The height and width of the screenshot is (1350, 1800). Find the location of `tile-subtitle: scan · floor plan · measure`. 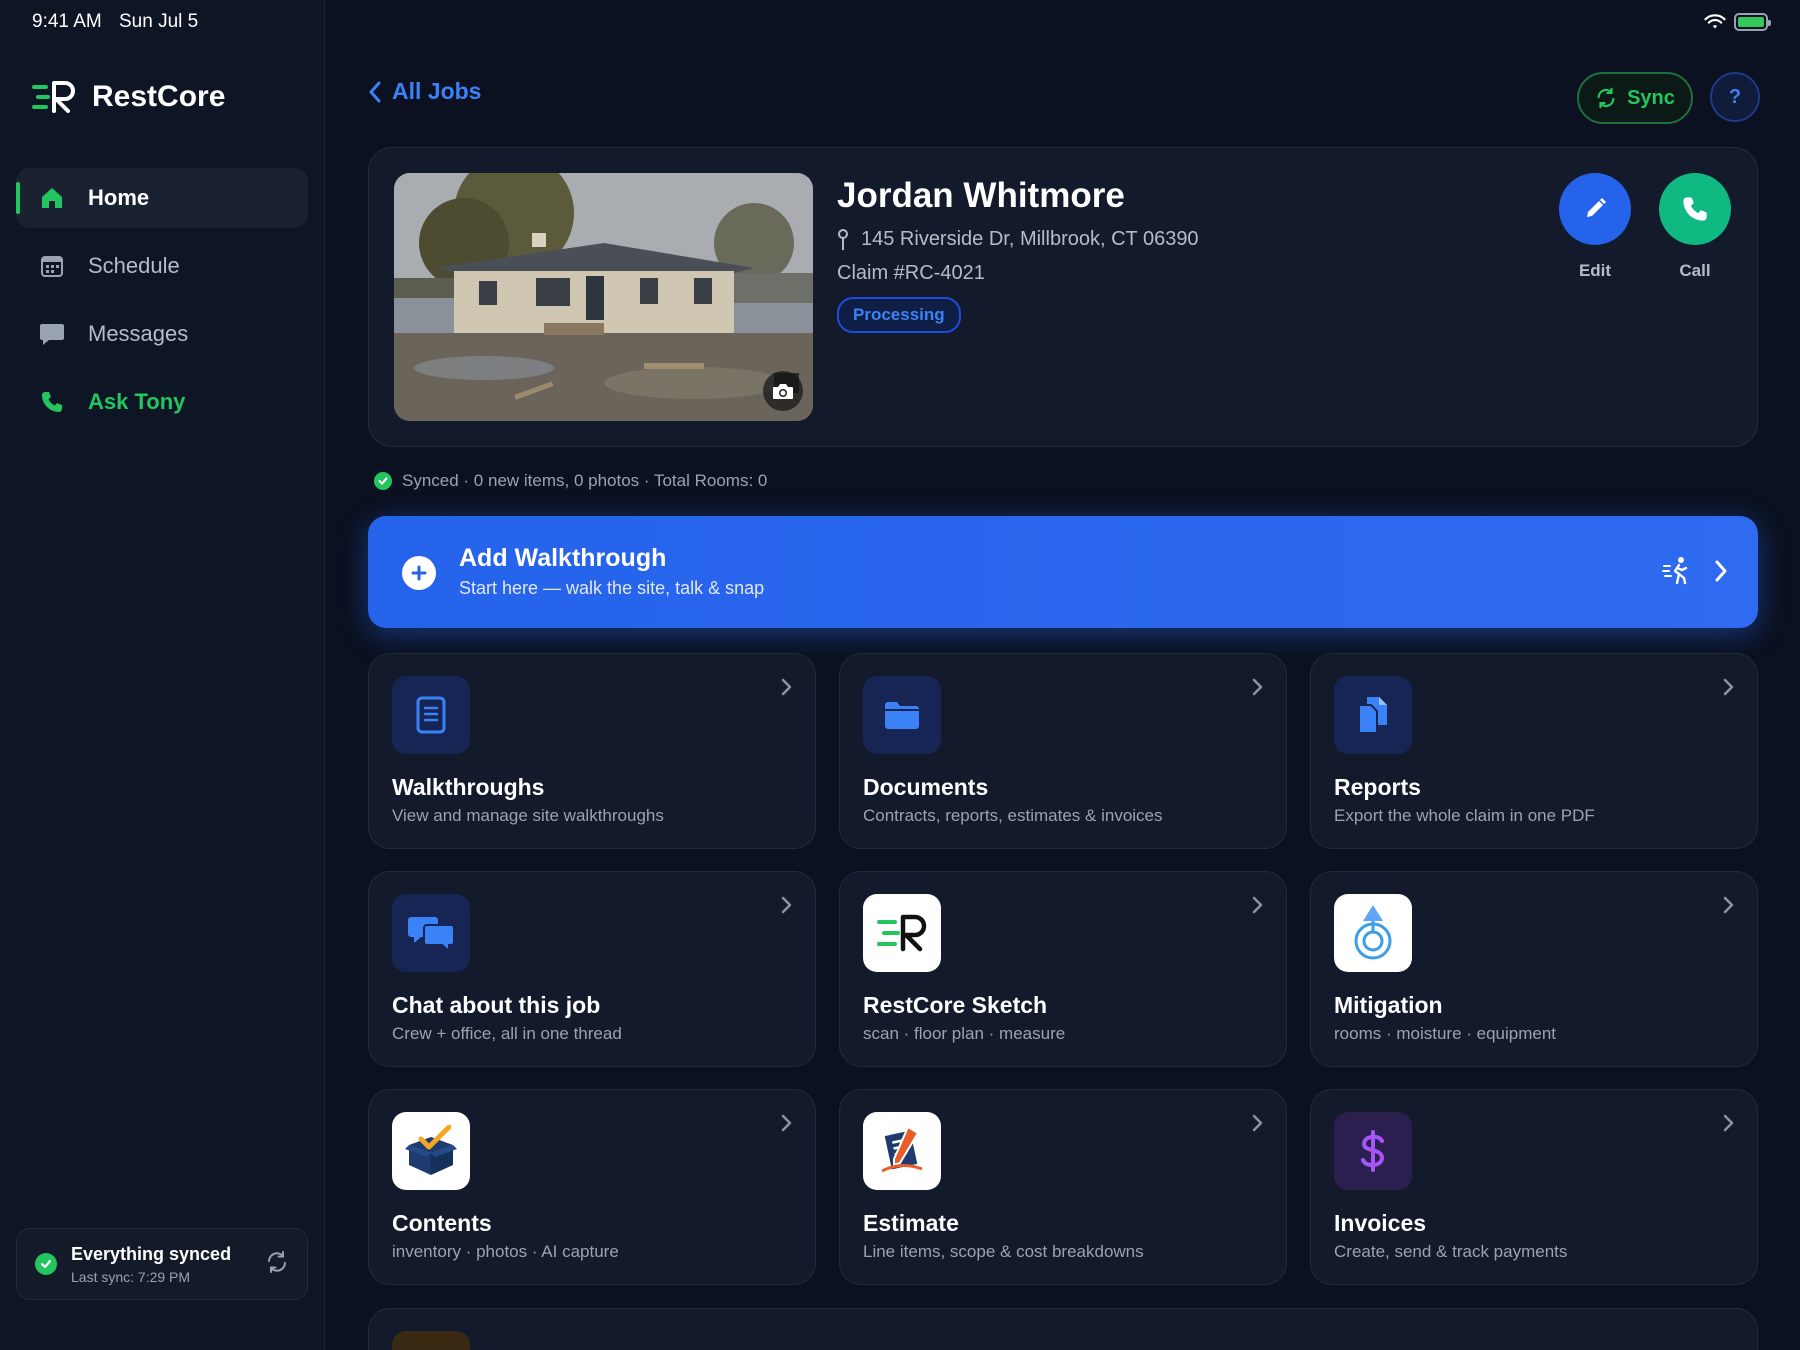

tile-subtitle: scan · floor plan · measure is located at coordinates (964, 1033).